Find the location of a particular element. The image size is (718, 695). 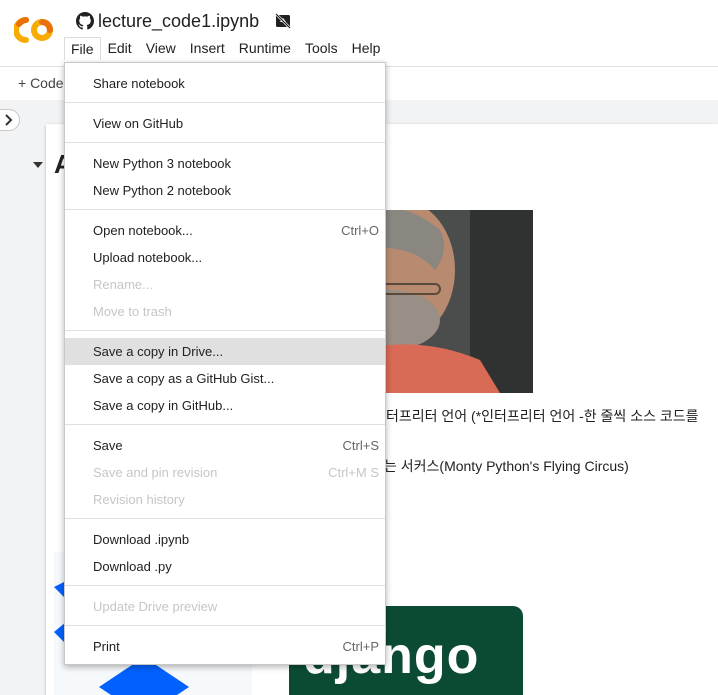

chevron-right-icon is located at coordinates (9, 120).